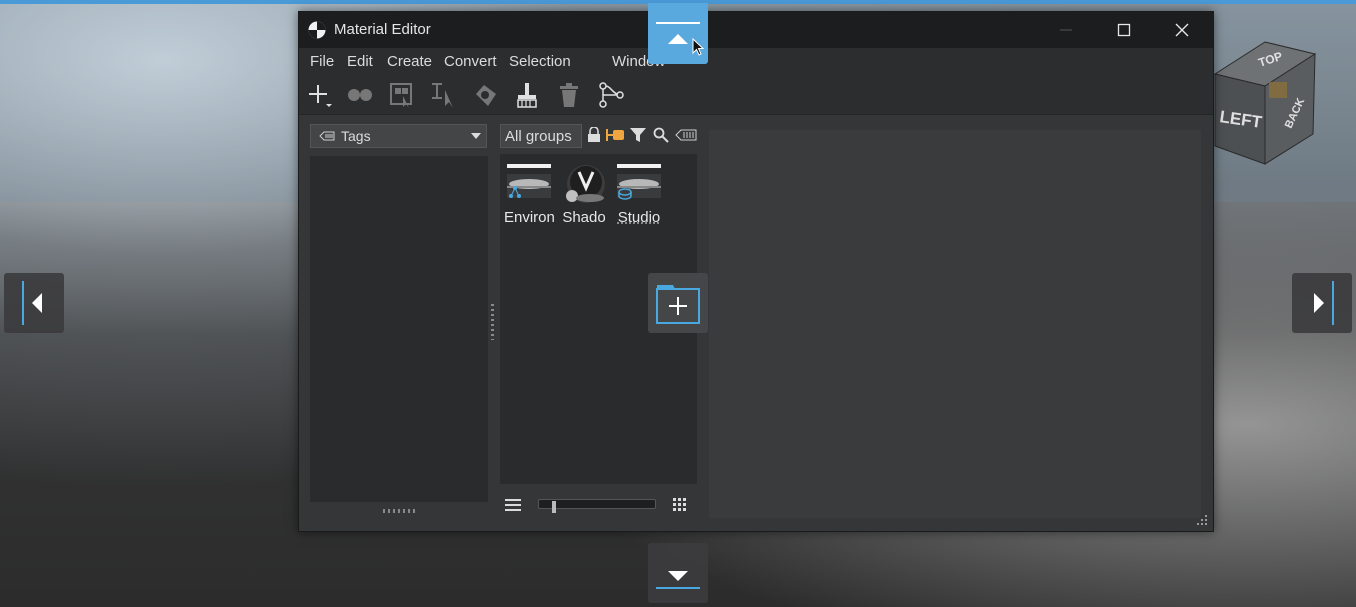  I want to click on resize-grip-icon, so click(1202, 520).